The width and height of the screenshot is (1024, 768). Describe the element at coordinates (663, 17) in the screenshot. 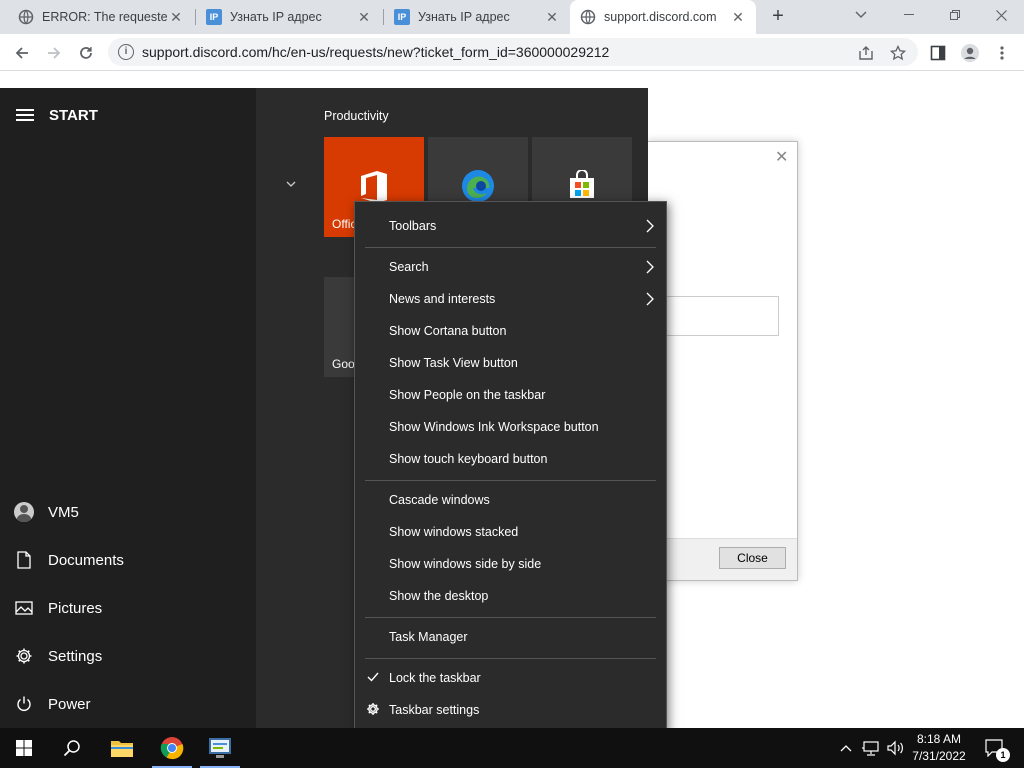

I see `browser-tab-active: support.discord.com ✕` at that location.